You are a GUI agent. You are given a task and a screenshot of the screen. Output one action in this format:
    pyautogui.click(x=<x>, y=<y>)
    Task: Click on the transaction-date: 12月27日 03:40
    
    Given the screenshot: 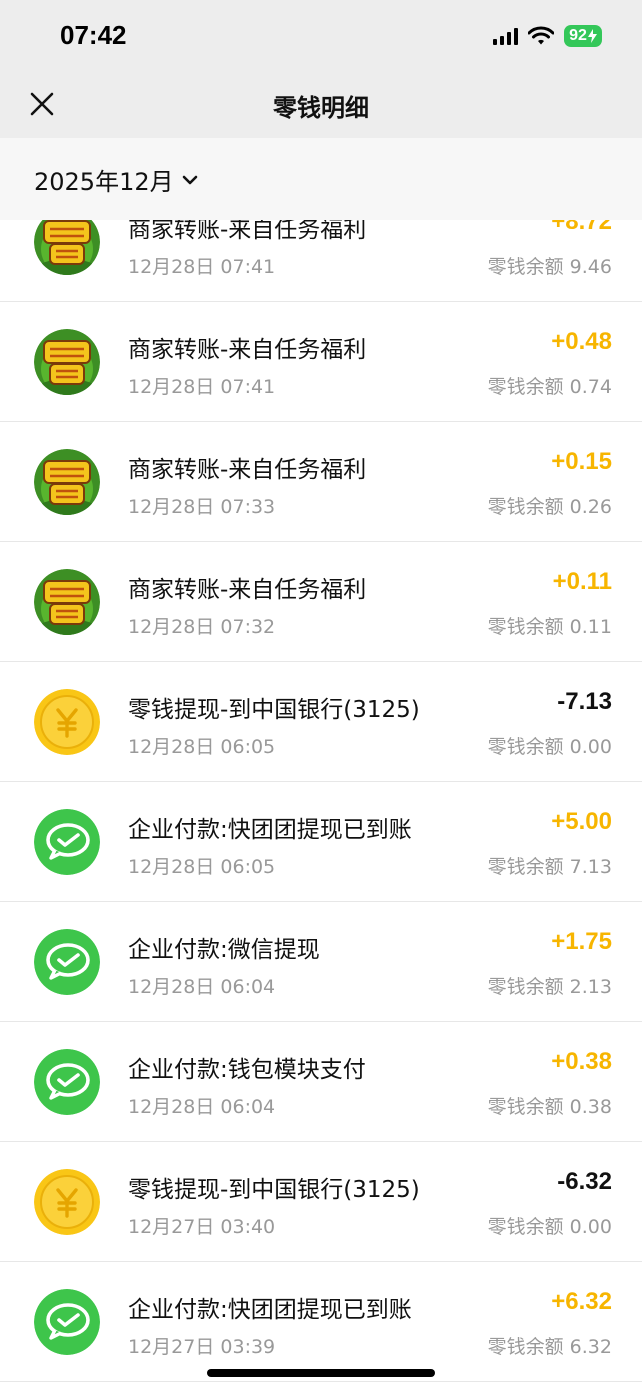 What is the action you would take?
    pyautogui.click(x=202, y=1227)
    